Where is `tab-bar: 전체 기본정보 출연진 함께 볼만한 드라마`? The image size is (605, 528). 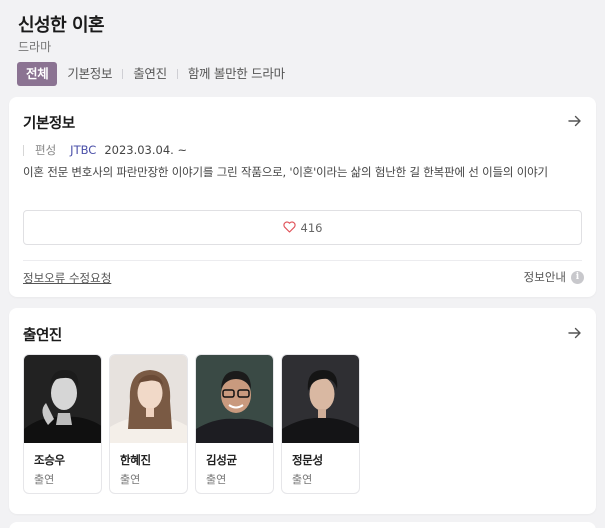 tab-bar: 전체 기본정보 출연진 함께 볼만한 드라마 is located at coordinates (156, 74).